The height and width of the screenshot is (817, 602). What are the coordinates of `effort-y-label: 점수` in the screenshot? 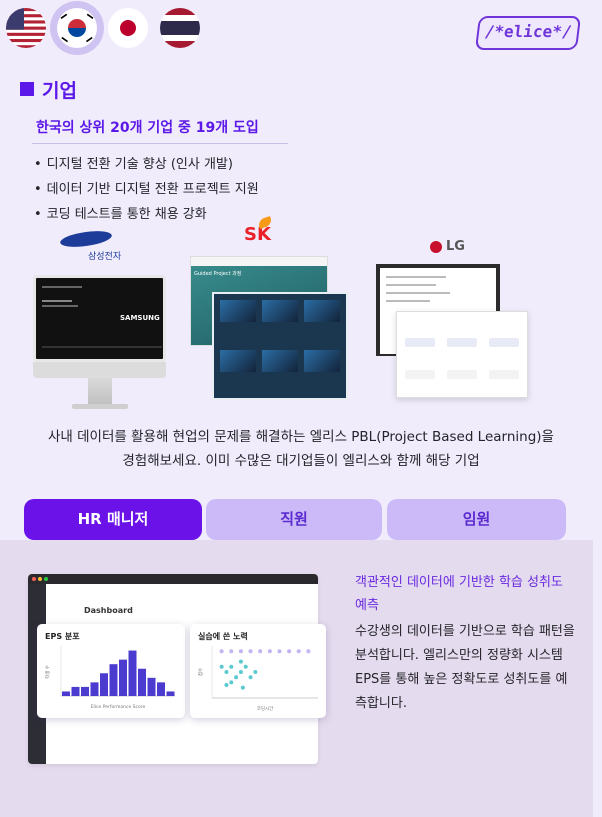 It's located at (200, 672).